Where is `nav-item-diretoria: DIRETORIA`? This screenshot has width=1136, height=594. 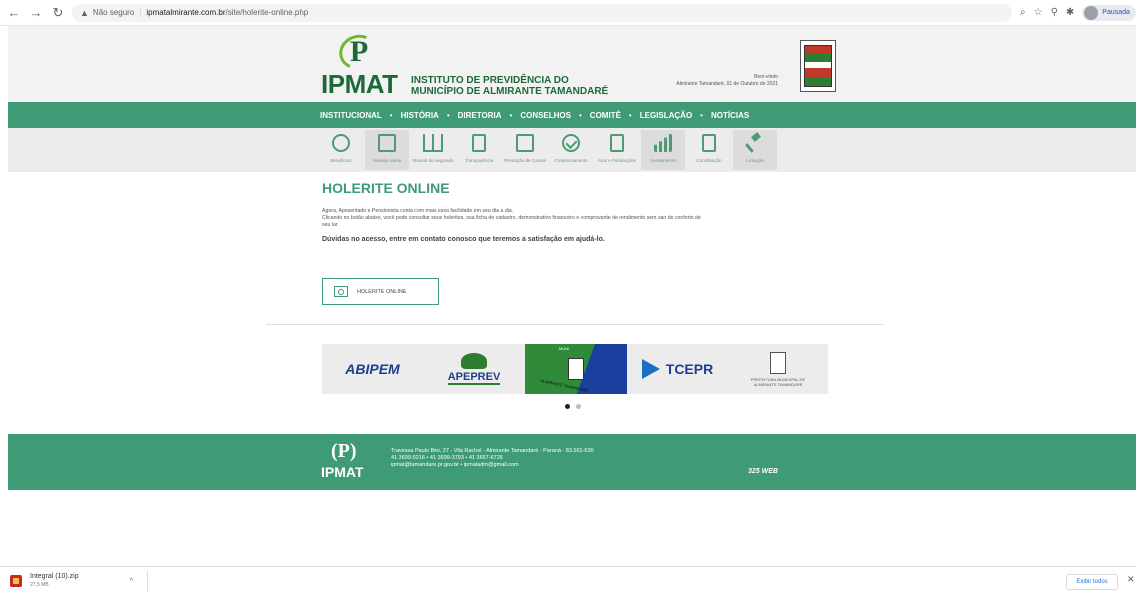 nav-item-diretoria: DIRETORIA is located at coordinates (480, 115).